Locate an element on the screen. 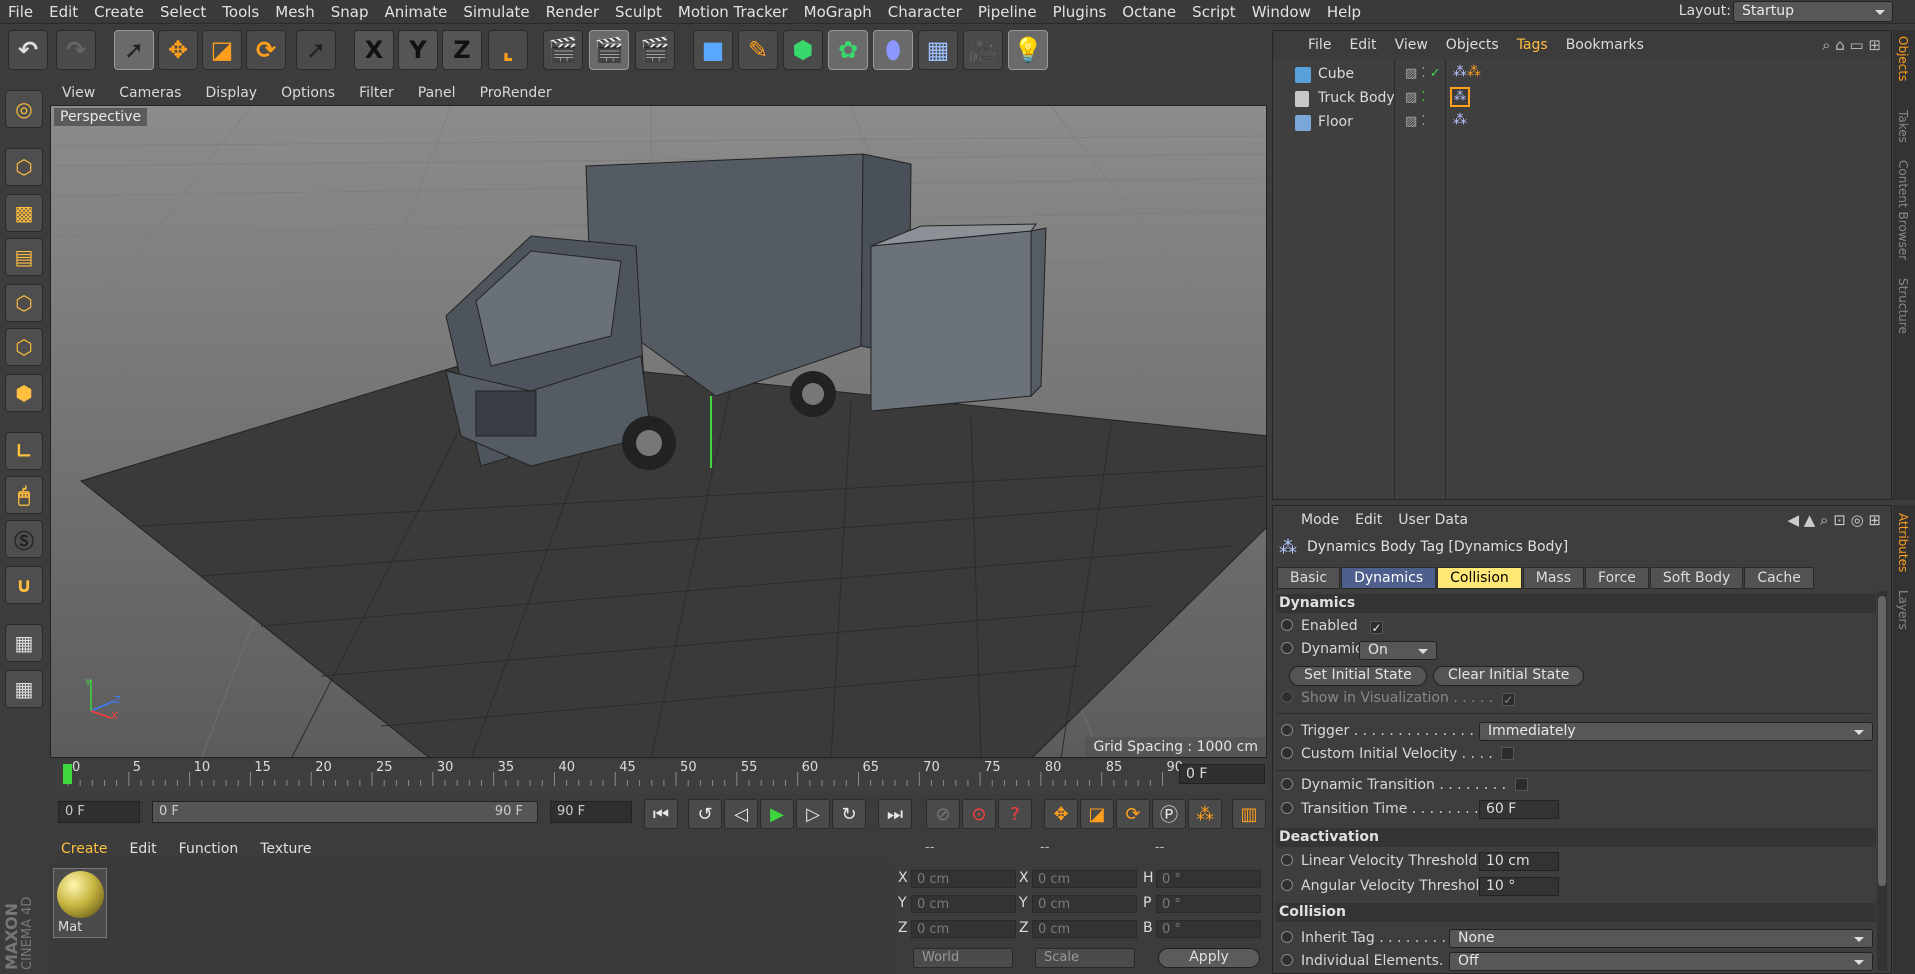  prev-frame-icon: ◁ is located at coordinates (741, 814).